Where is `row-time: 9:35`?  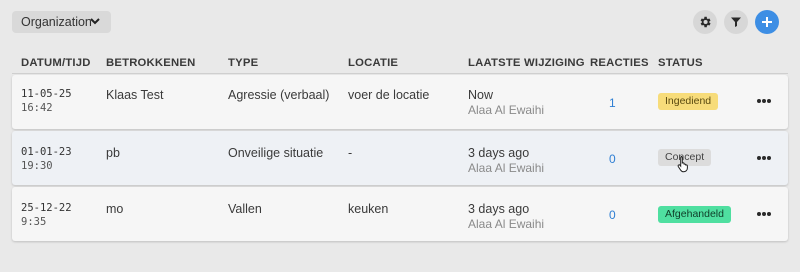
row-time: 9:35 is located at coordinates (34, 222).